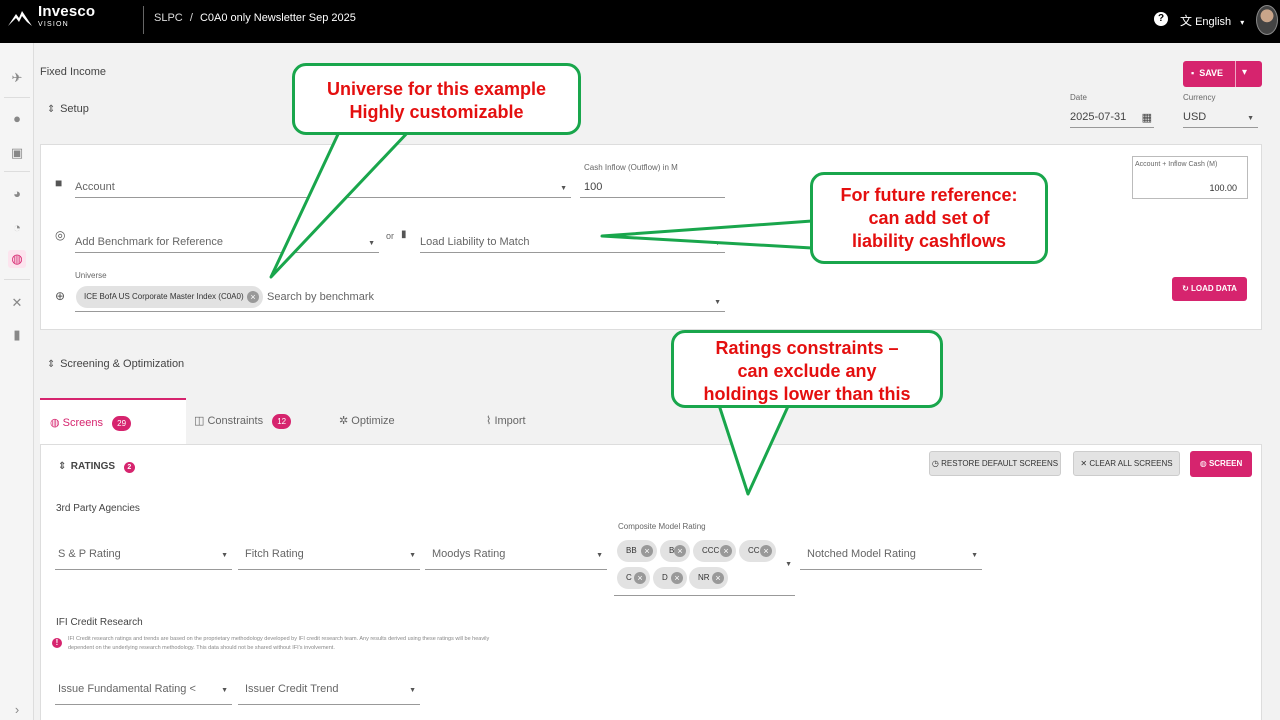 This screenshot has width=1280, height=720. I want to click on issuer-trend-placeholder: Issuer Credit Trend, so click(292, 689).